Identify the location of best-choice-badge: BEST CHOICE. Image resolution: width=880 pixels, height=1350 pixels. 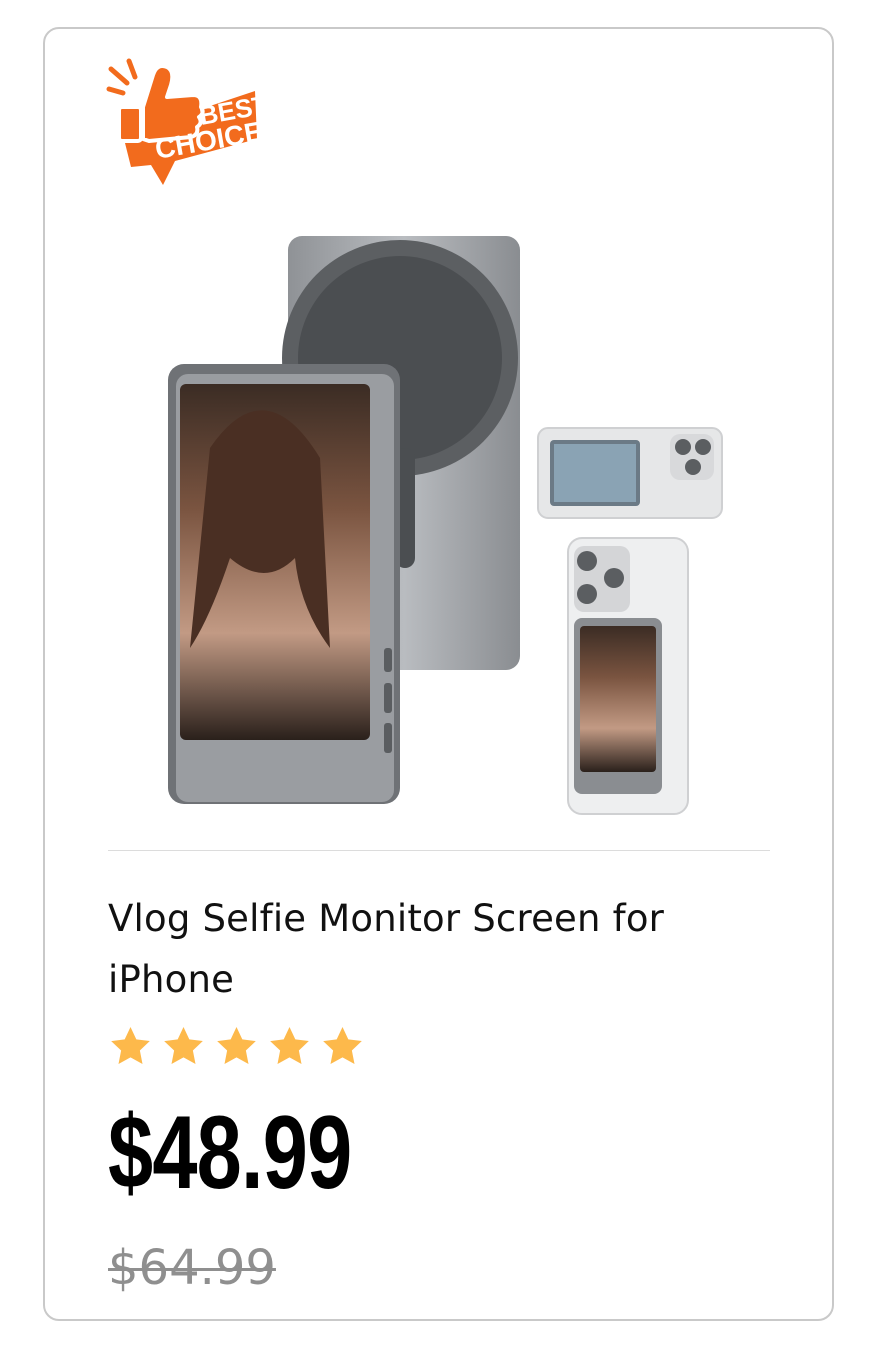
(185, 121).